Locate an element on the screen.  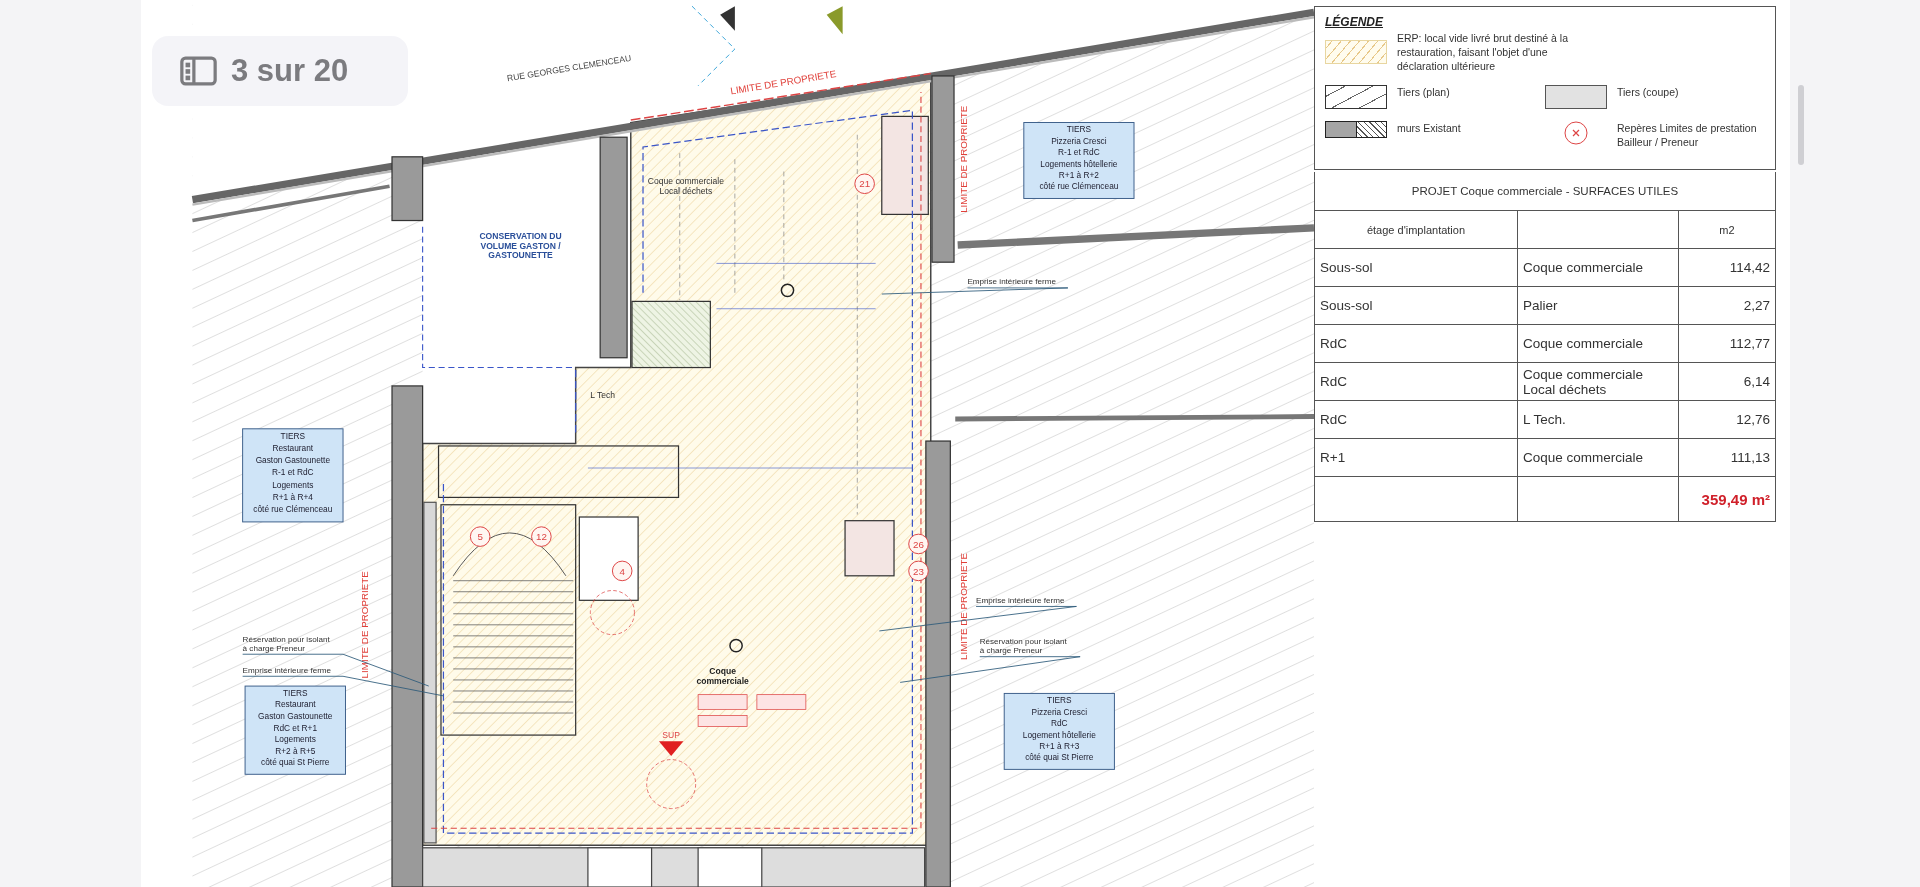
entrance-triangle-icon is located at coordinates (671, 748).